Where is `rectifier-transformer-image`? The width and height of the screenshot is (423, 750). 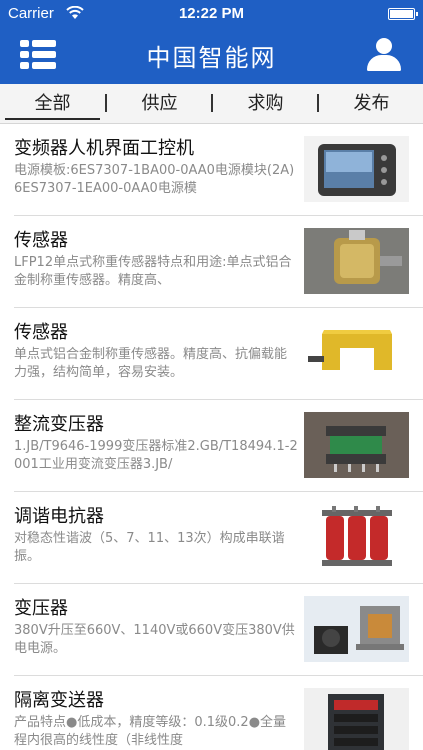
rectifier-transformer-image is located at coordinates (356, 445).